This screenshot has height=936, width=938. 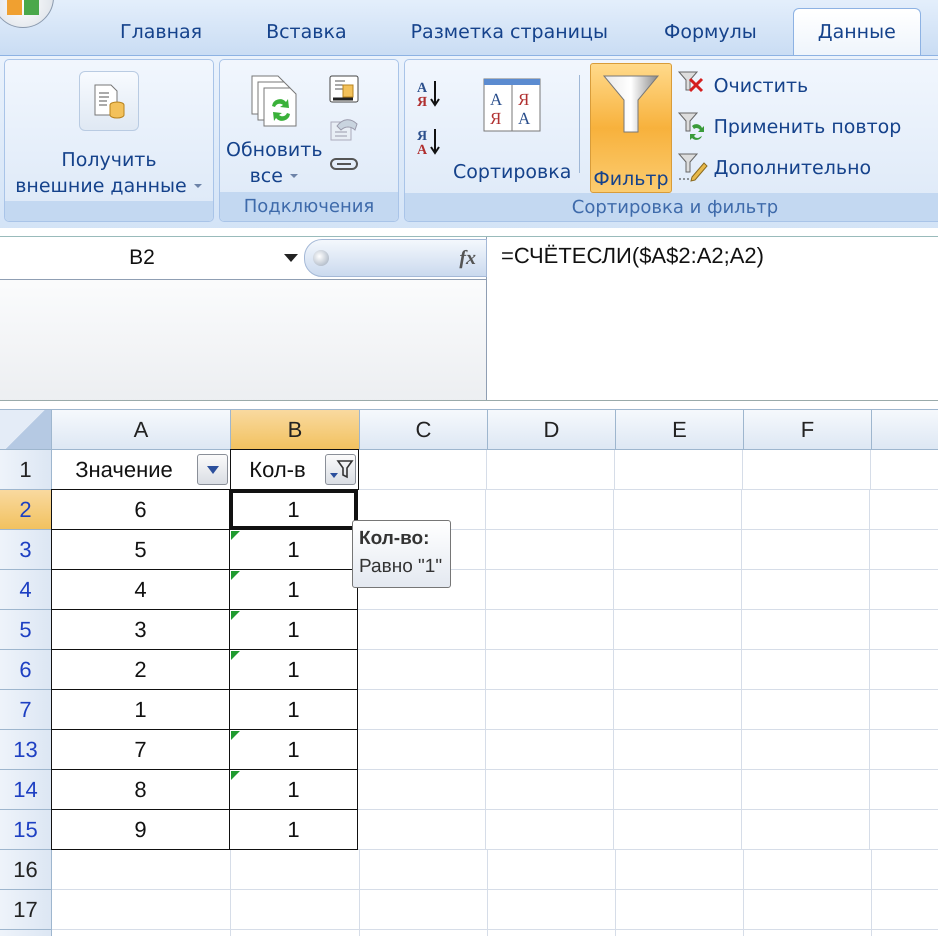 I want to click on refresh-icon, so click(x=274, y=101).